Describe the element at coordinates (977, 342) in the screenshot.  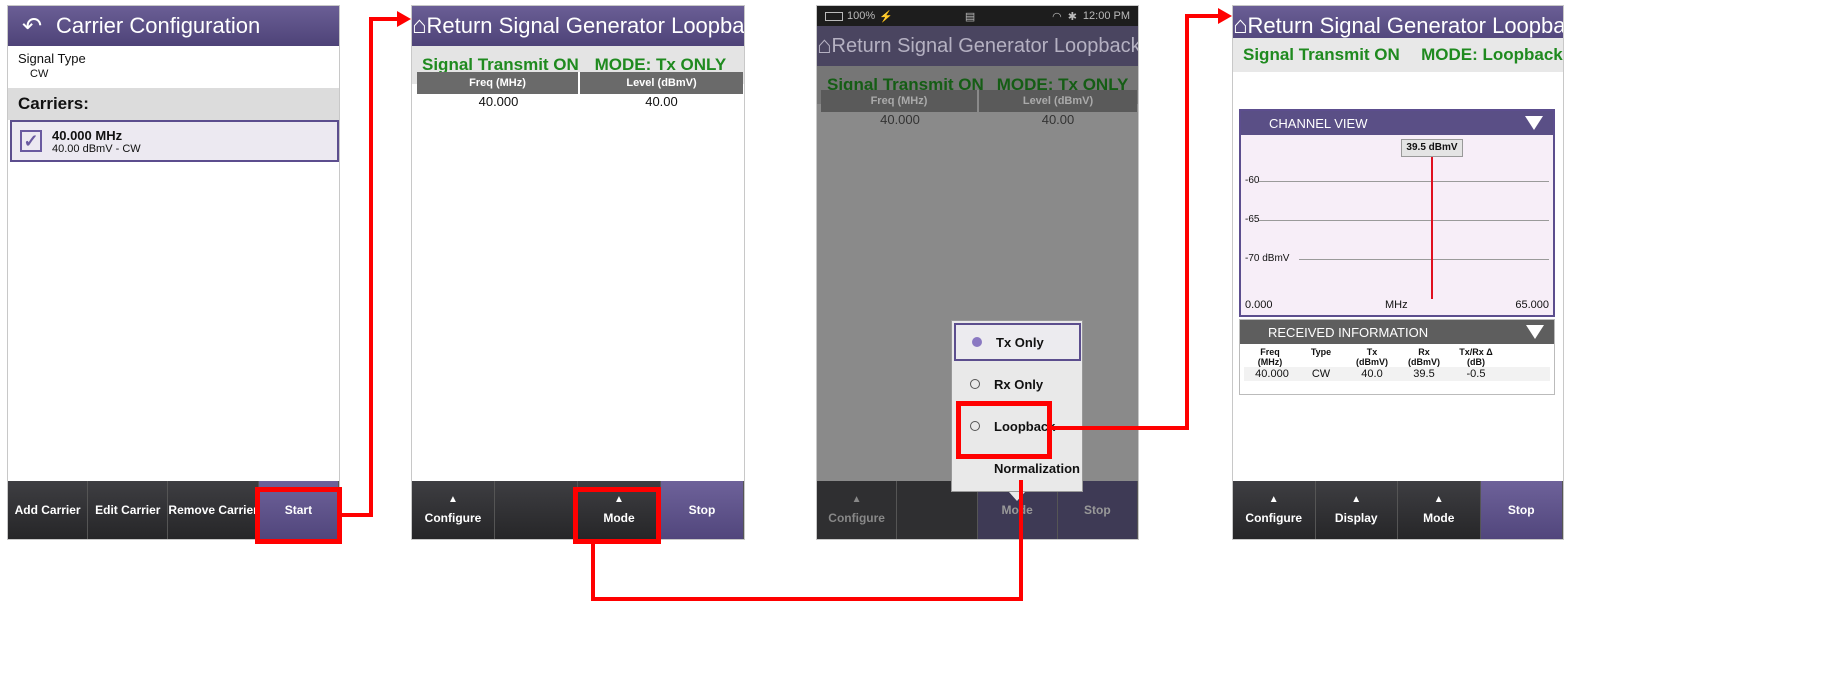
I see `radio-selected-icon` at that location.